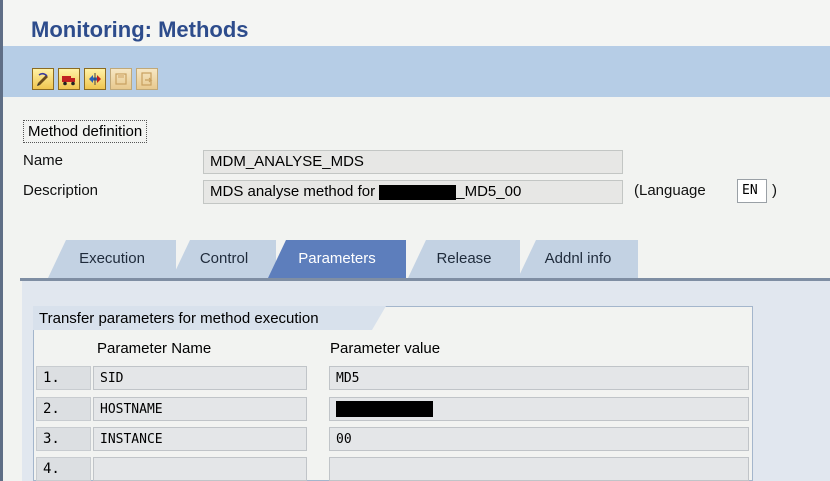 The height and width of the screenshot is (481, 830). I want to click on title-bar: Monitoring: Methods, so click(416, 23).